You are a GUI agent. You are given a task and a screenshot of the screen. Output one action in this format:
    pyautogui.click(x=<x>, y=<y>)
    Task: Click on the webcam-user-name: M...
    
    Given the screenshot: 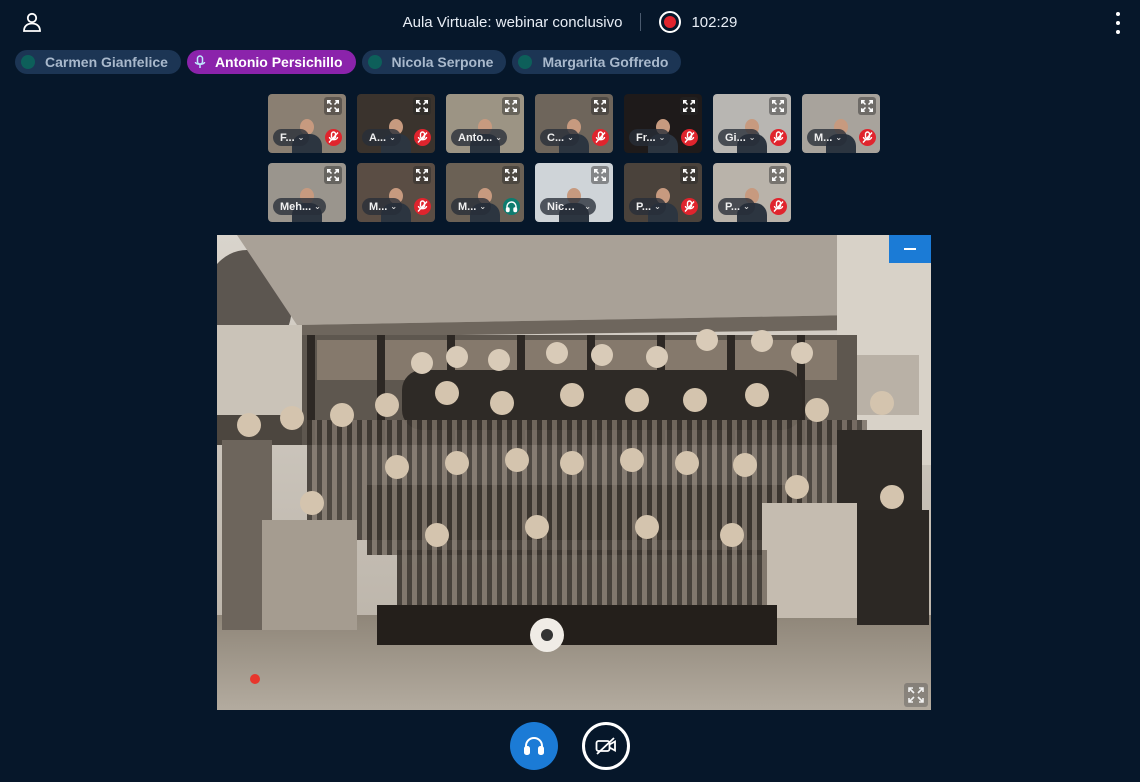 What is the action you would take?
    pyautogui.click(x=823, y=137)
    